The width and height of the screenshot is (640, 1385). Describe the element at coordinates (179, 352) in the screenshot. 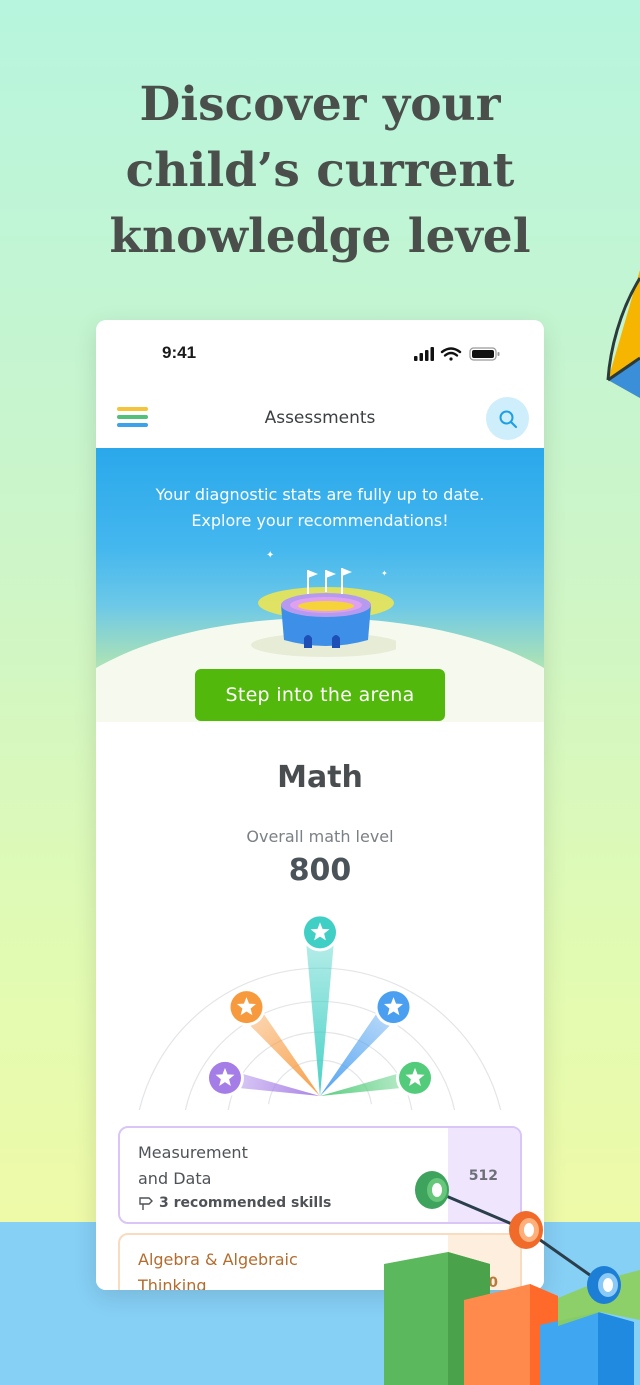

I see `status-time: 9:41` at that location.